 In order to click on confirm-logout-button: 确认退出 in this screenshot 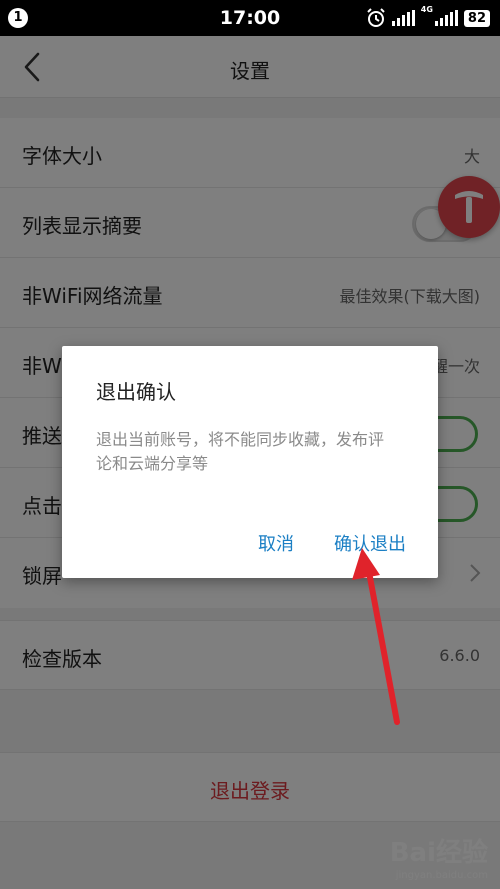, I will do `click(370, 543)`.